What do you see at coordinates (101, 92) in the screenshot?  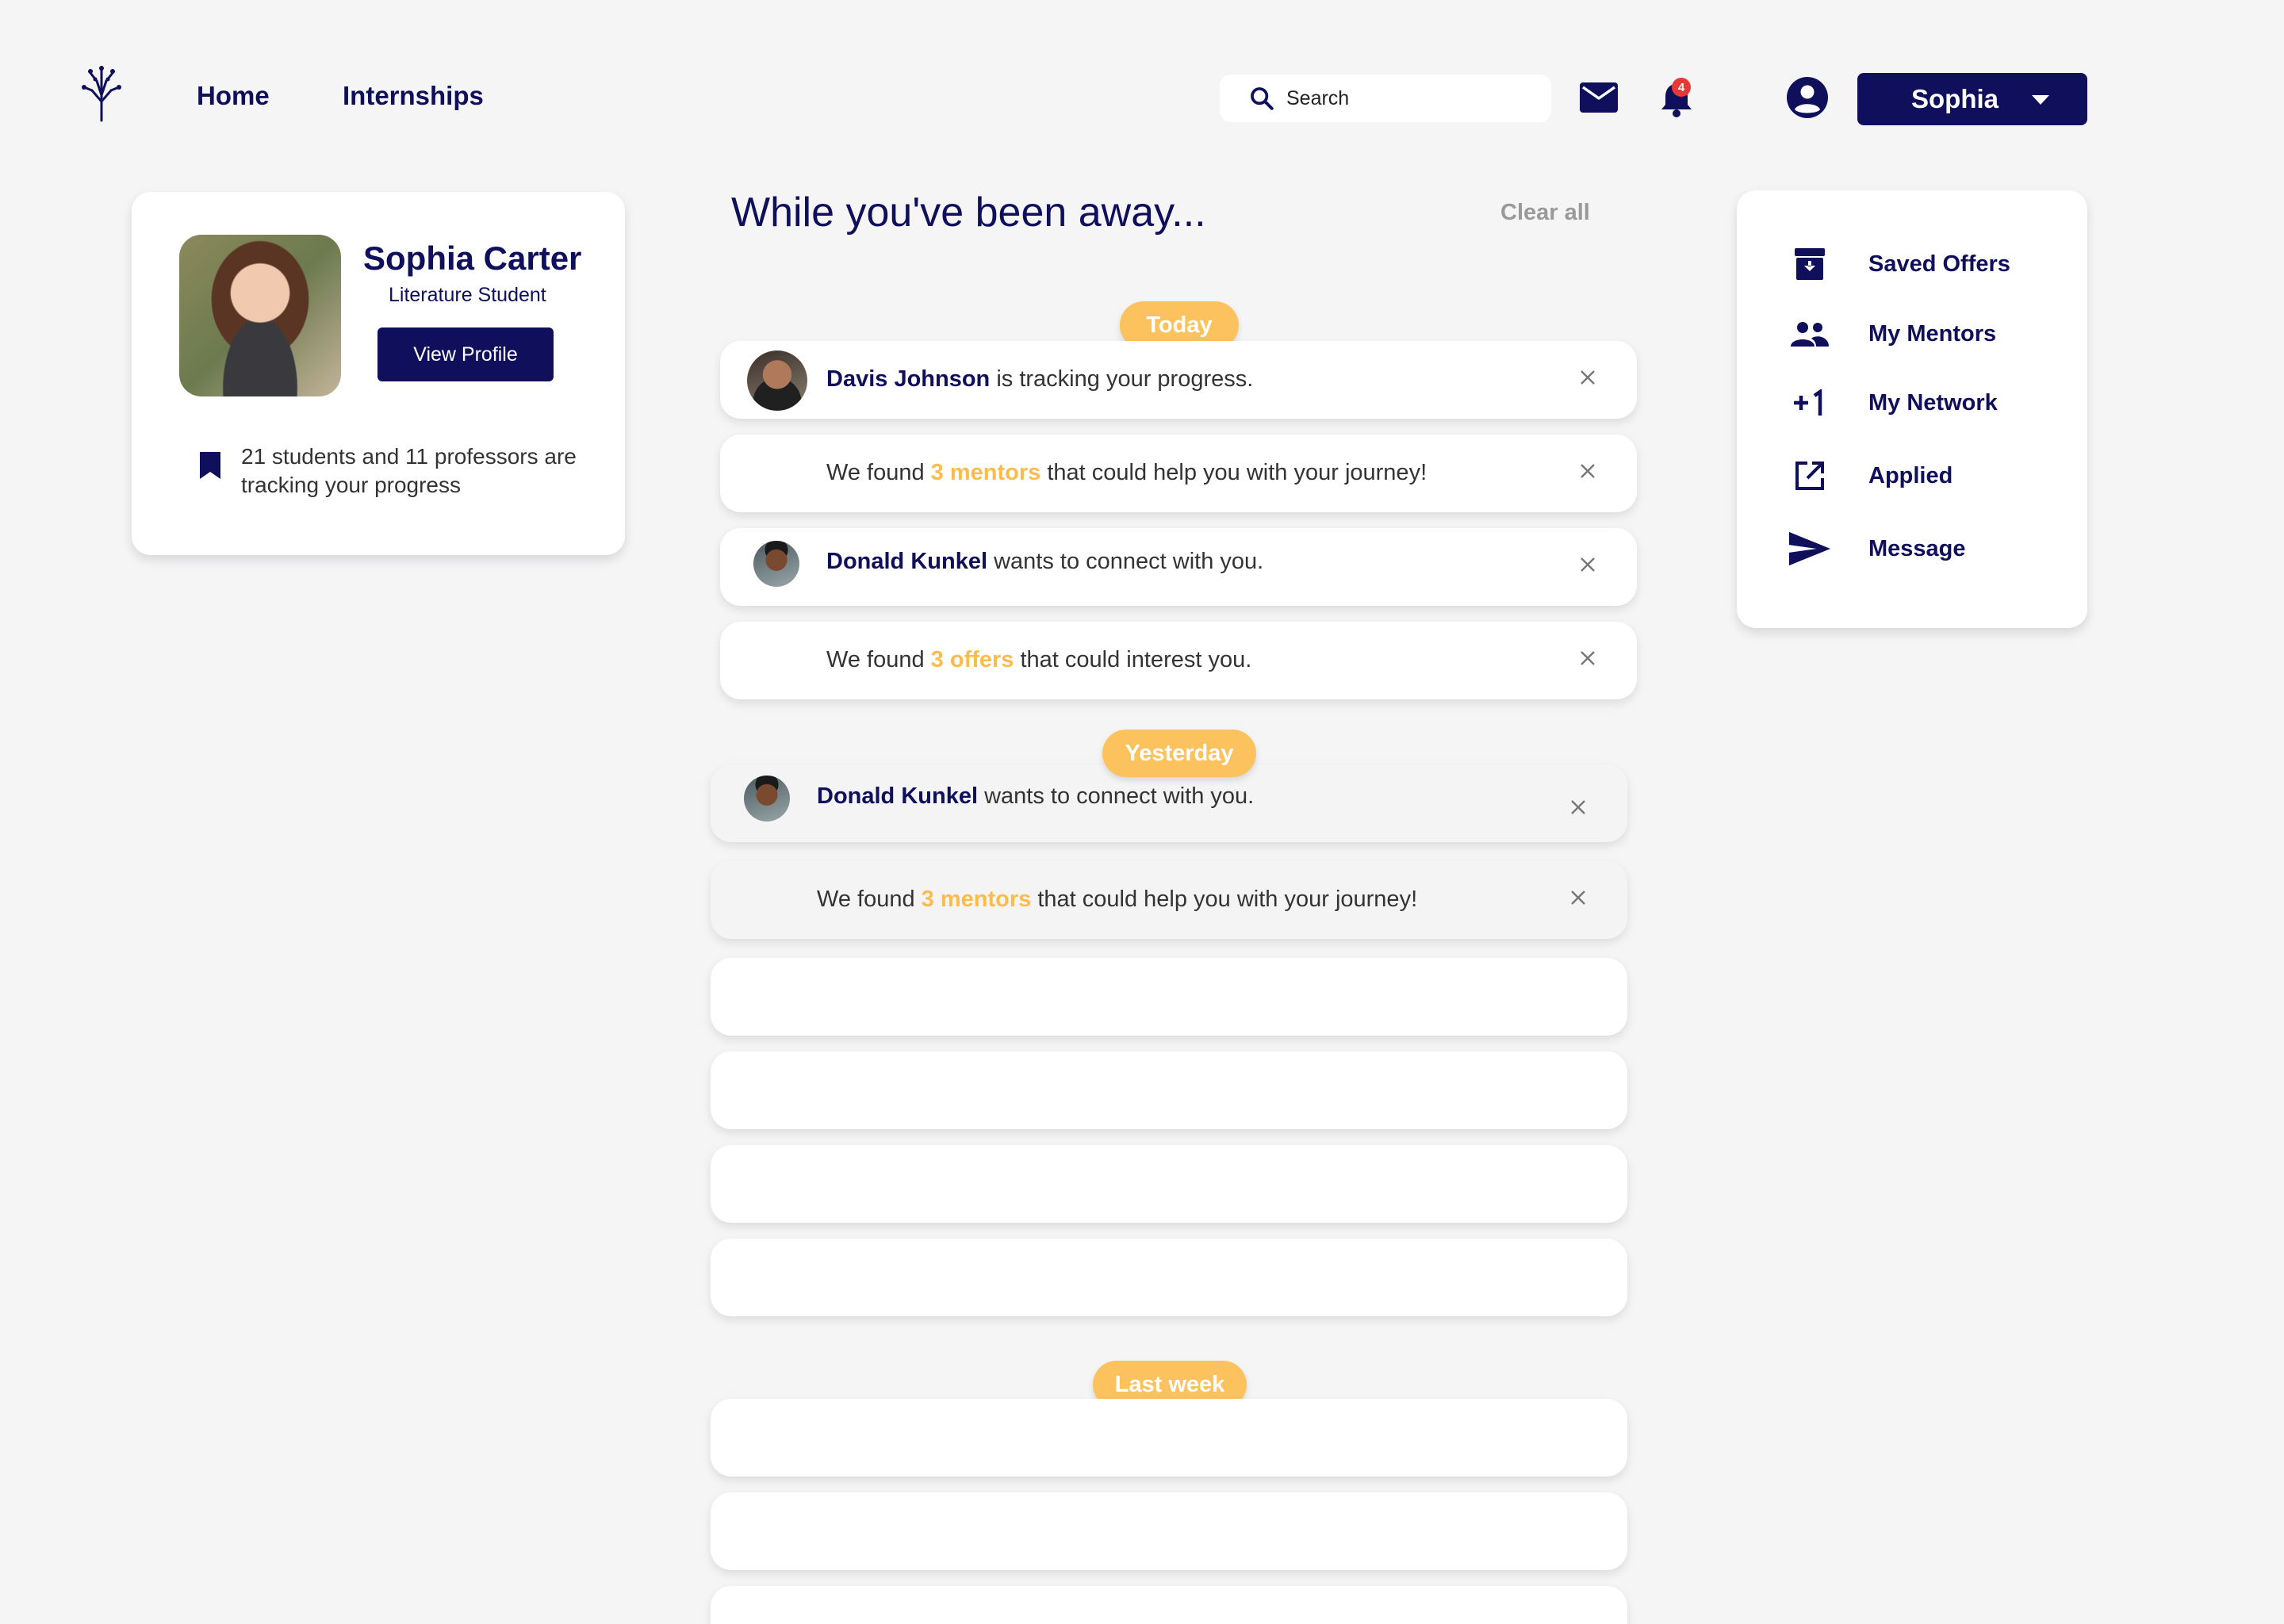 I see `logo-tree-icon` at bounding box center [101, 92].